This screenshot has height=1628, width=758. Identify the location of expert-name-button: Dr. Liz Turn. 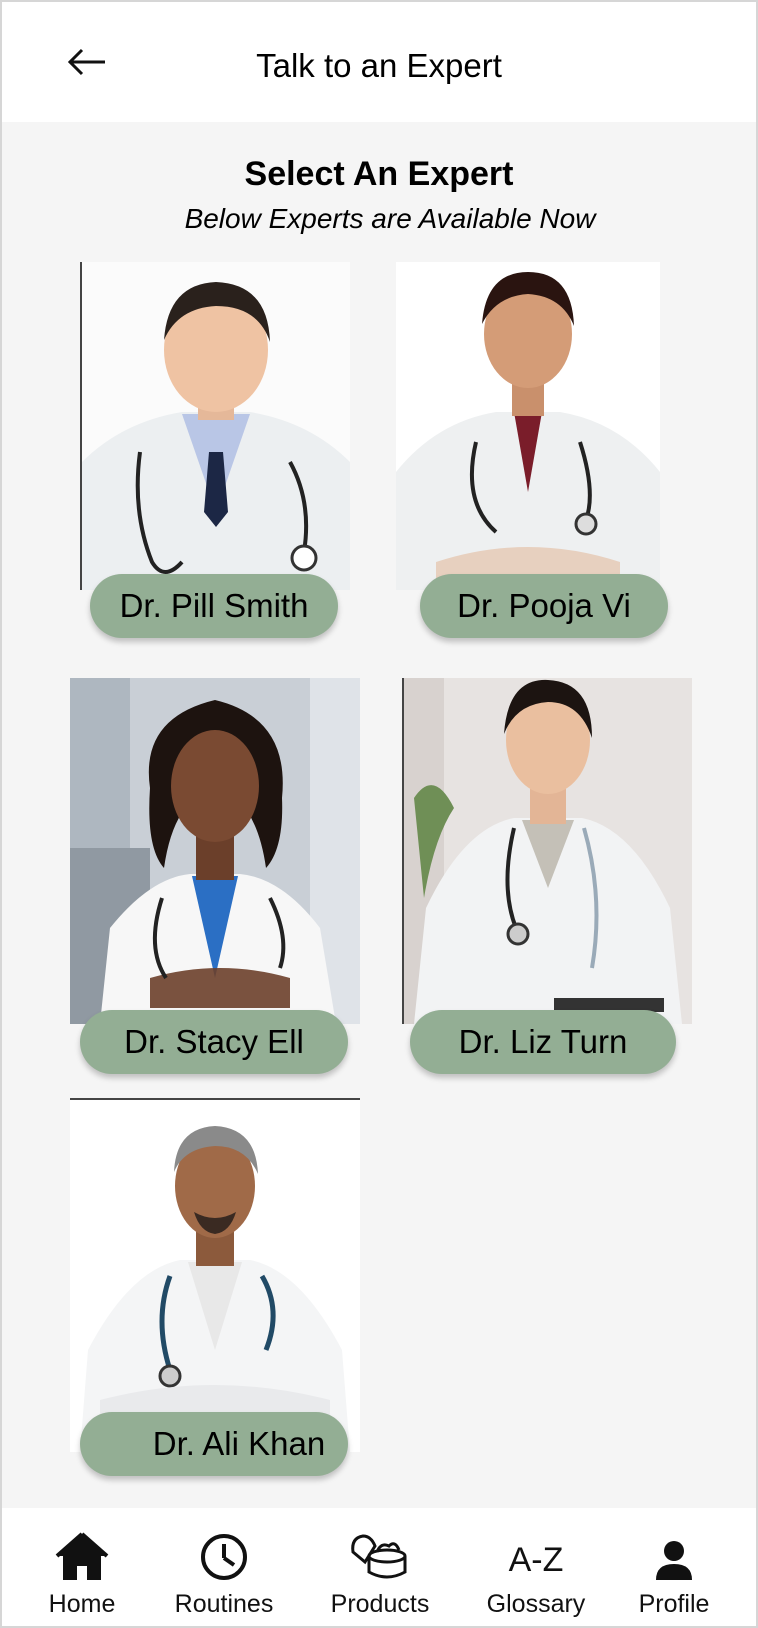
(543, 1042).